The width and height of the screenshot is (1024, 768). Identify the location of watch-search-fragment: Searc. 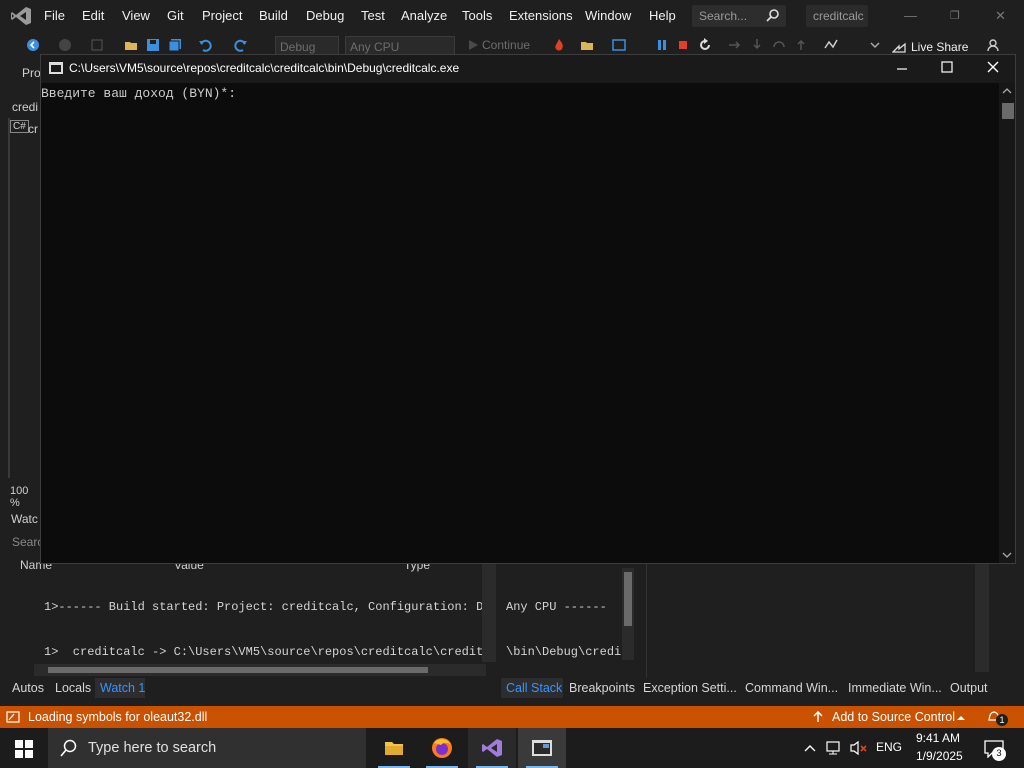
(27, 542).